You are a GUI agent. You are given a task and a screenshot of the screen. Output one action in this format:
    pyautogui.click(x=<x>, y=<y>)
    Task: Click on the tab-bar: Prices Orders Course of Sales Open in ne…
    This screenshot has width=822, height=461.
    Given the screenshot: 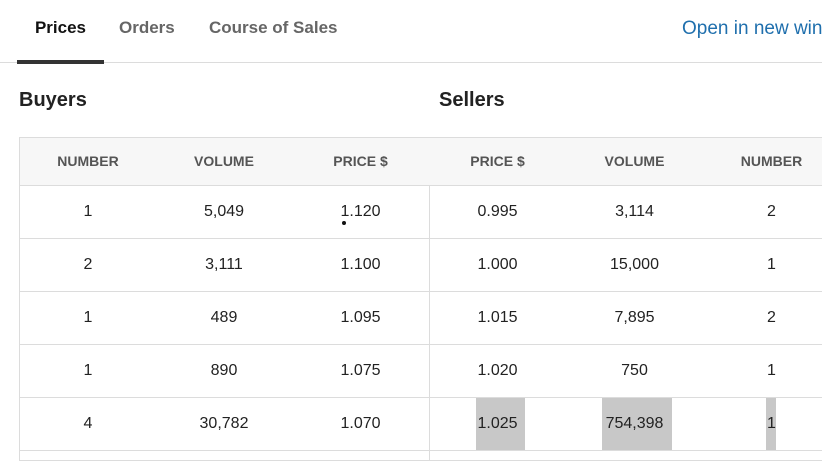 What is the action you would take?
    pyautogui.click(x=411, y=32)
    